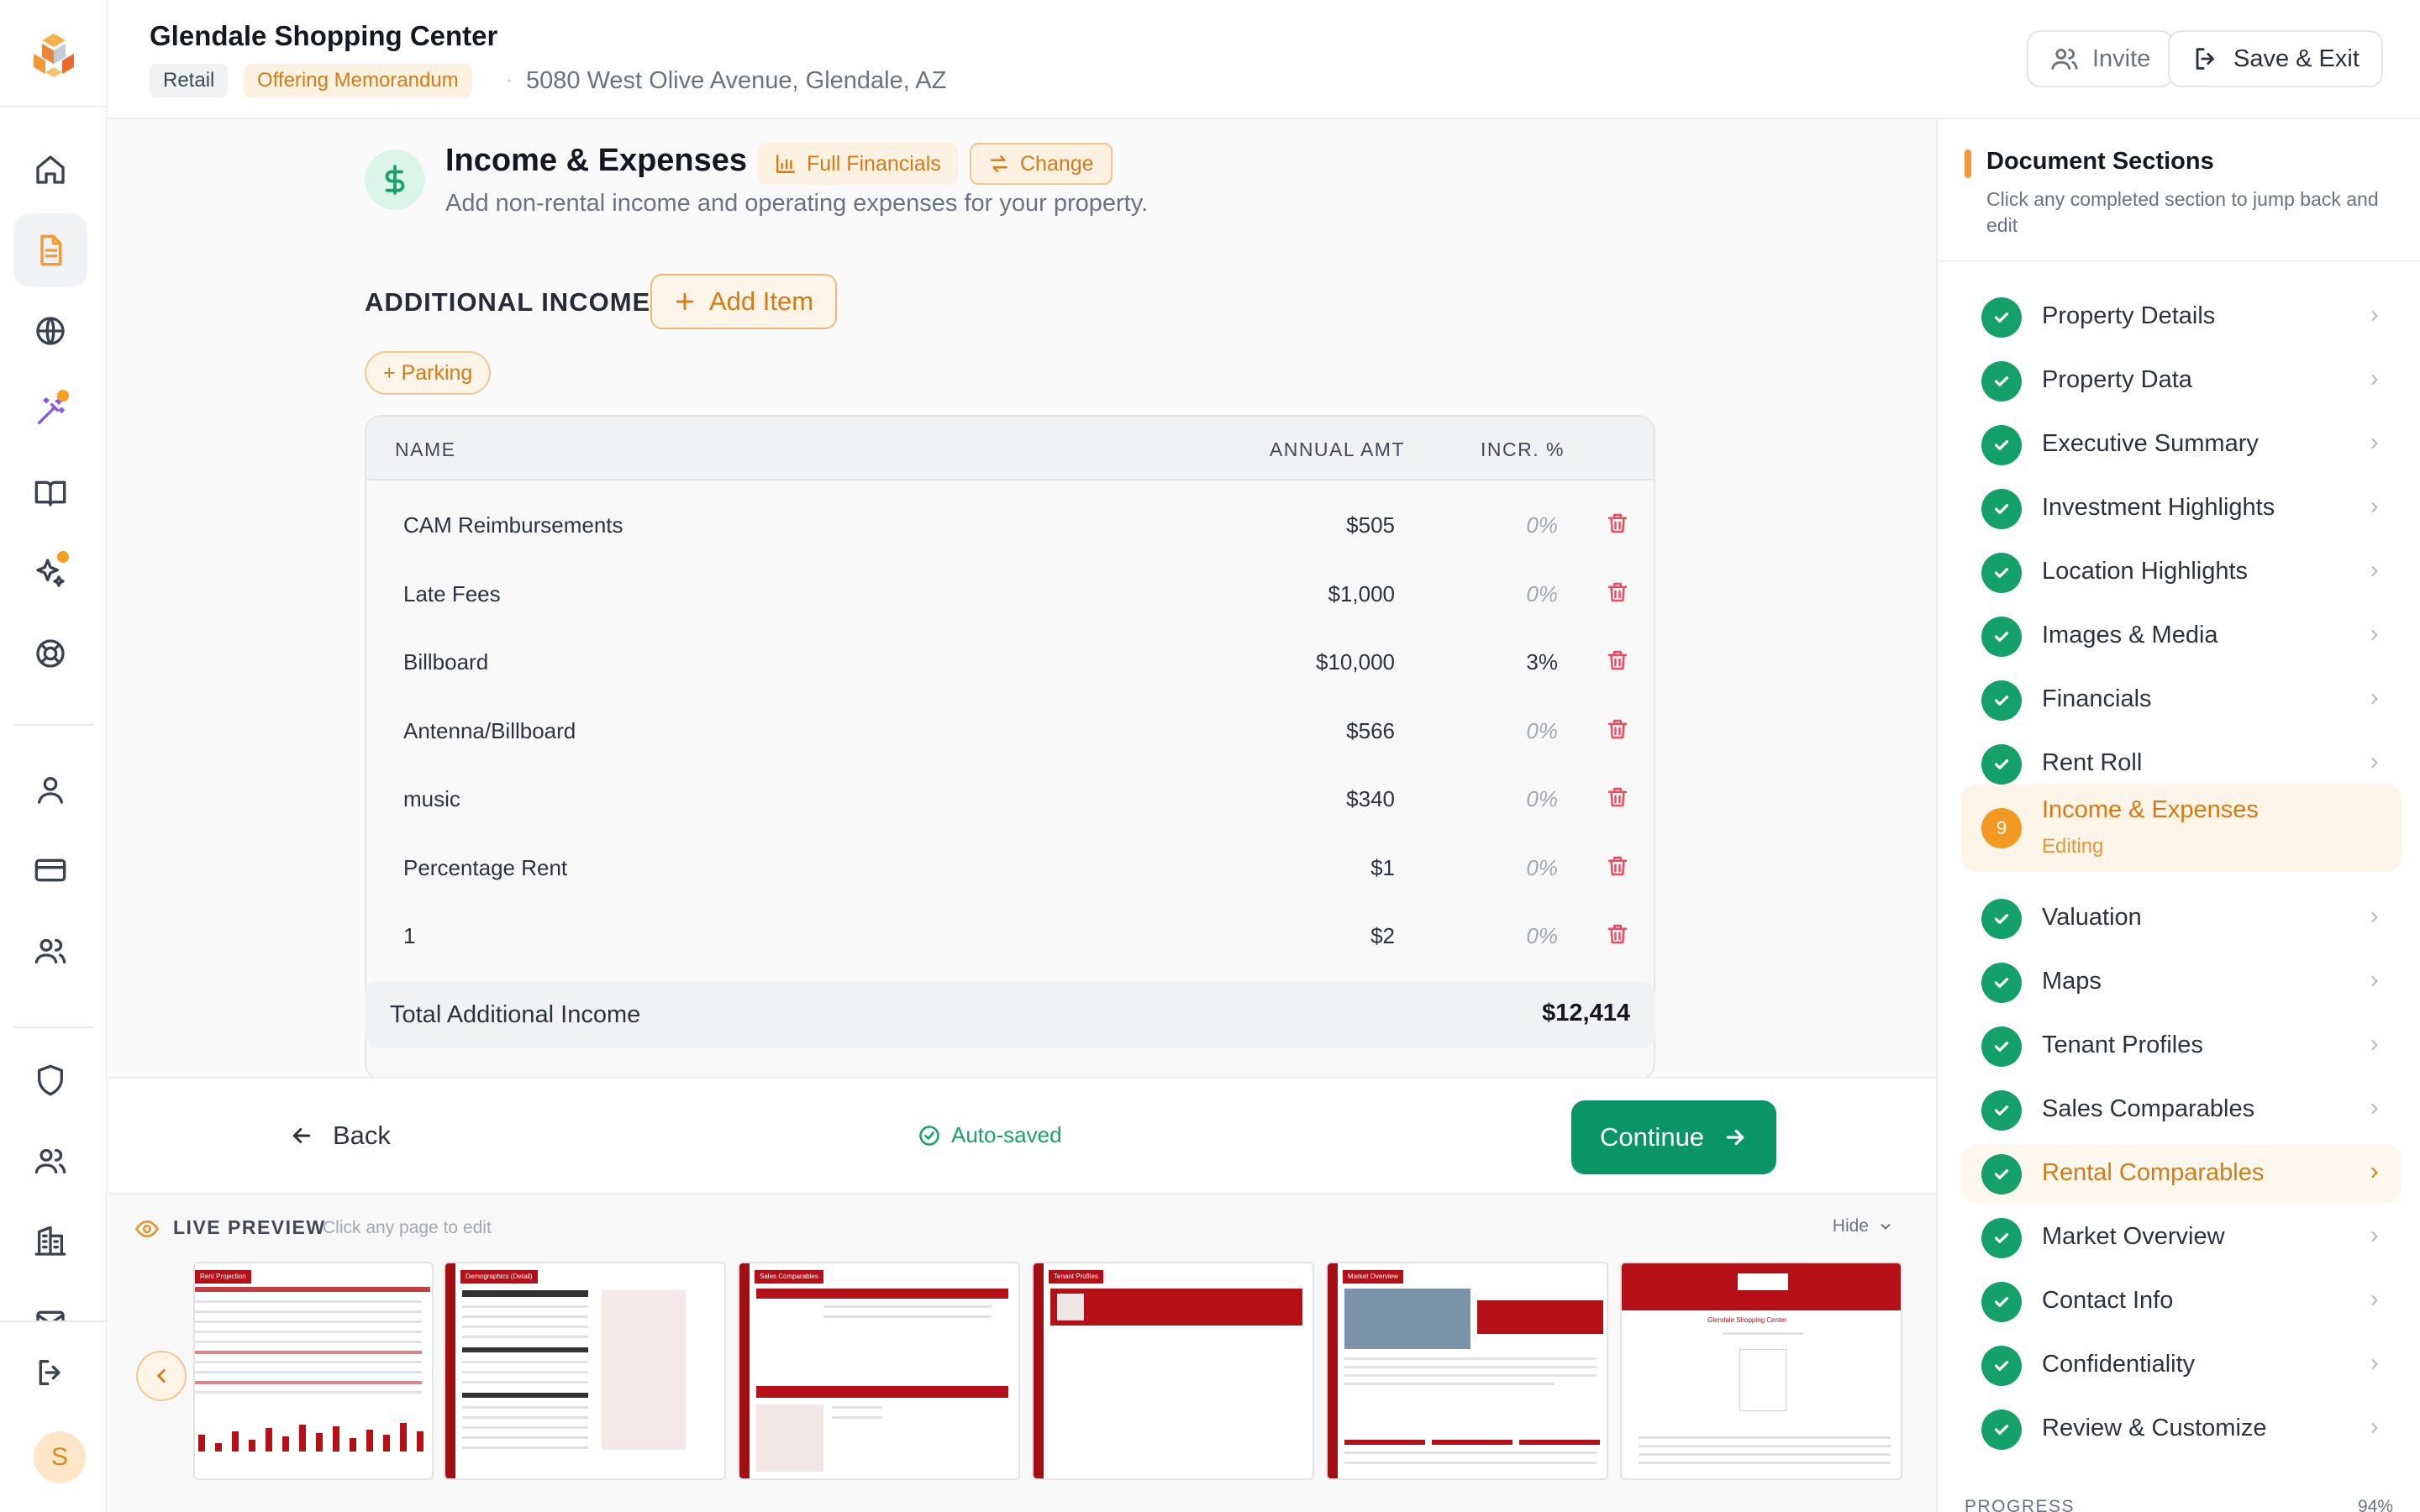  I want to click on profile-nav, so click(50, 790).